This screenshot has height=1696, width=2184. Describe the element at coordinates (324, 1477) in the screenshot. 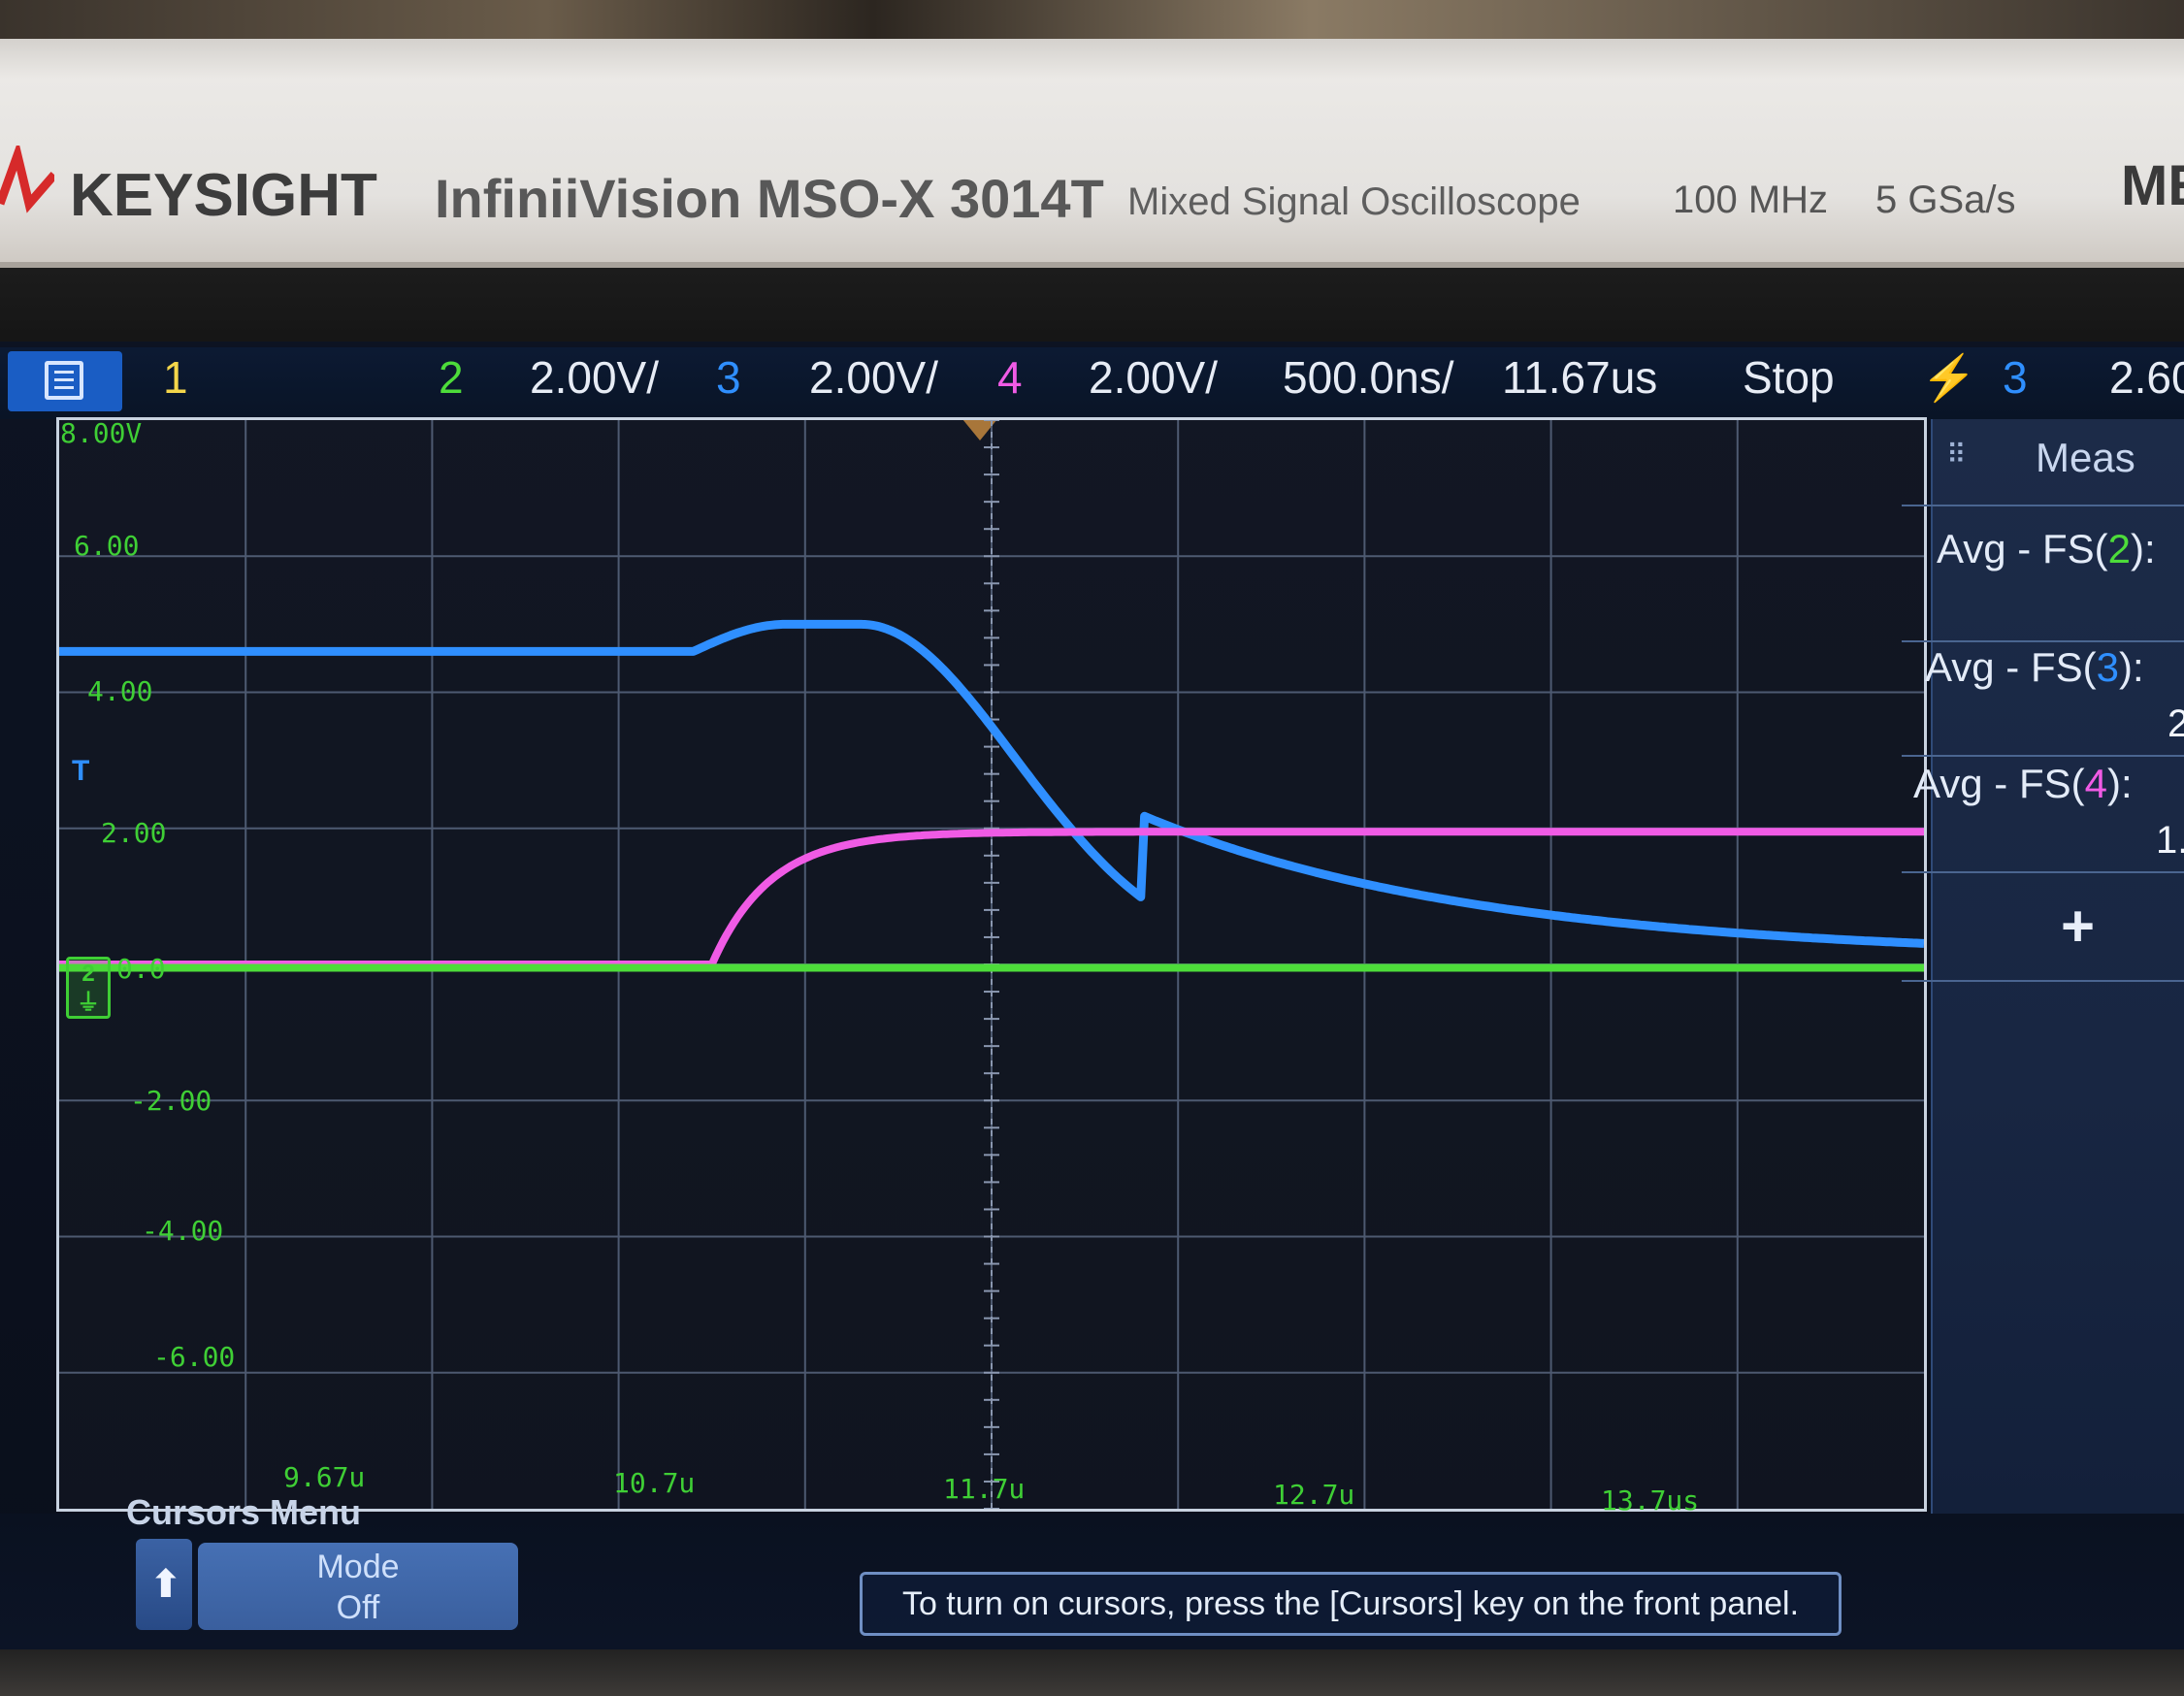

I see `x-axis-label-1: 9.67u` at that location.